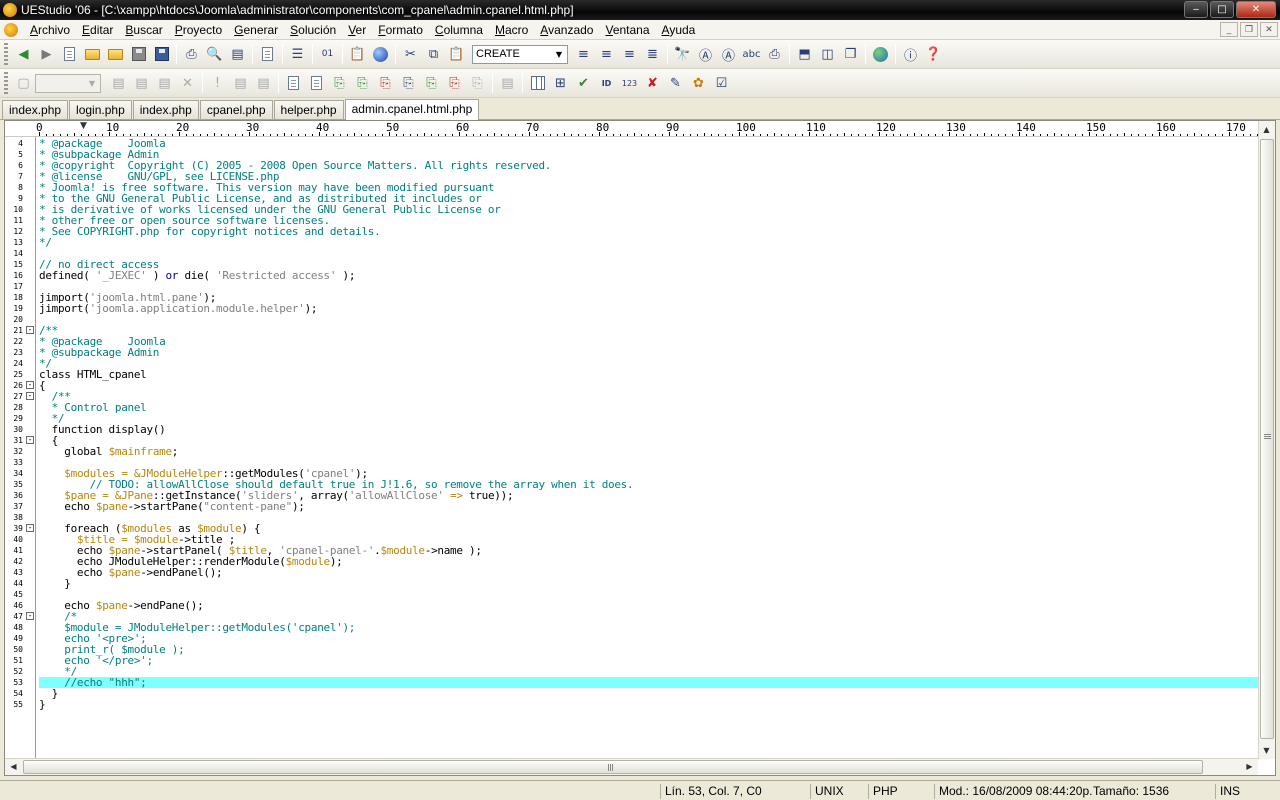 This screenshot has width=1280, height=800. Describe the element at coordinates (380, 54) in the screenshot. I see `web-browser-icon` at that location.